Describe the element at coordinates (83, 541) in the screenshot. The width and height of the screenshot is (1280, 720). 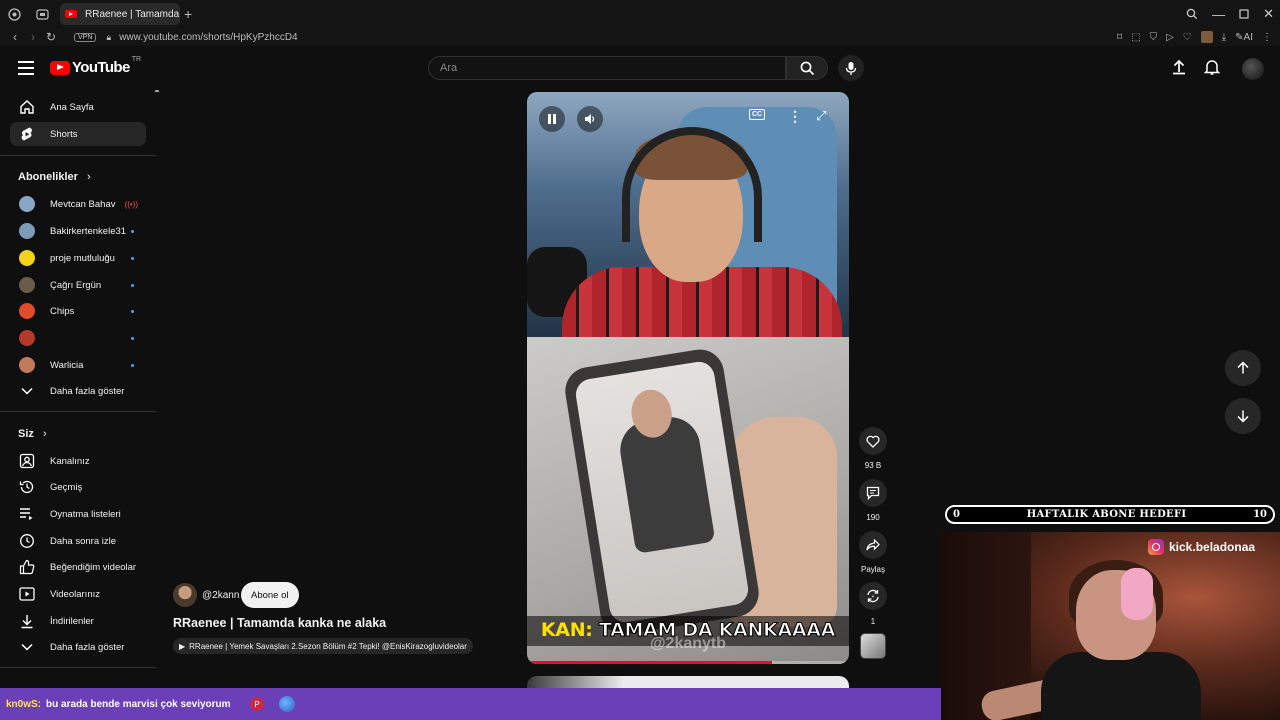
I see `sidebar-item-label: Daha sonra izle` at that location.